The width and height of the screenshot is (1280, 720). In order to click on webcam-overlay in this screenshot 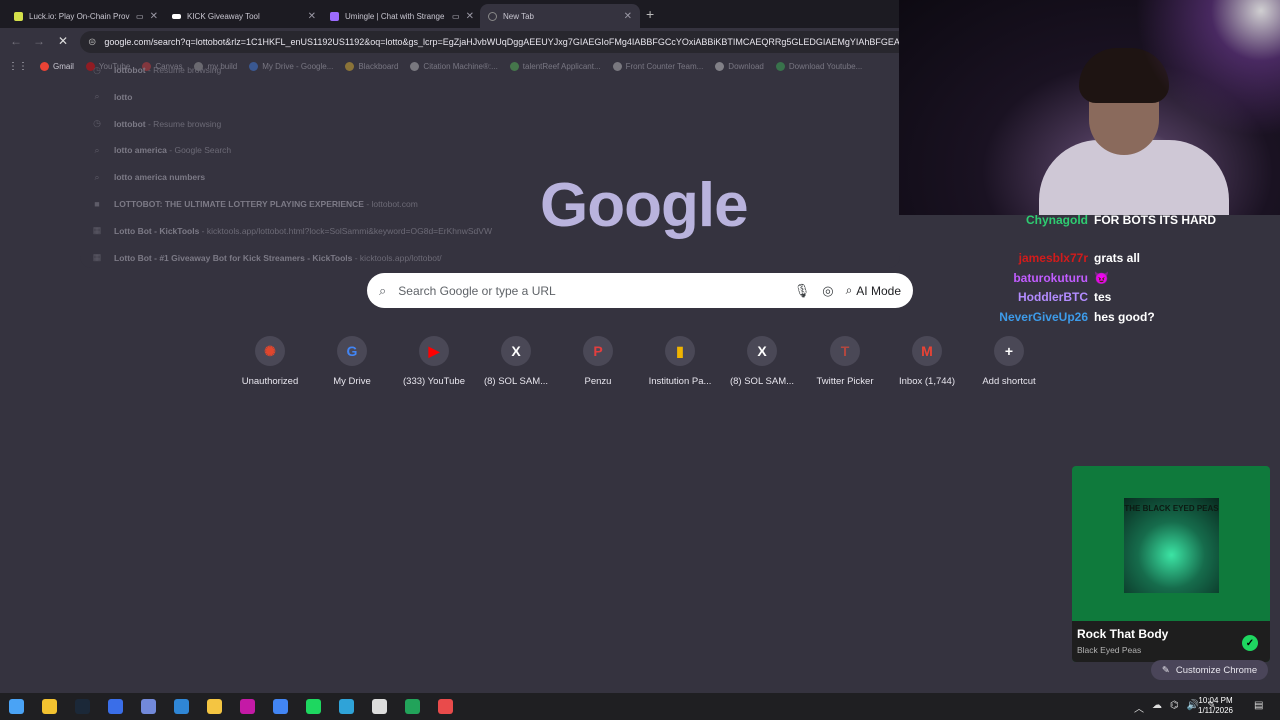, I will do `click(1089, 107)`.